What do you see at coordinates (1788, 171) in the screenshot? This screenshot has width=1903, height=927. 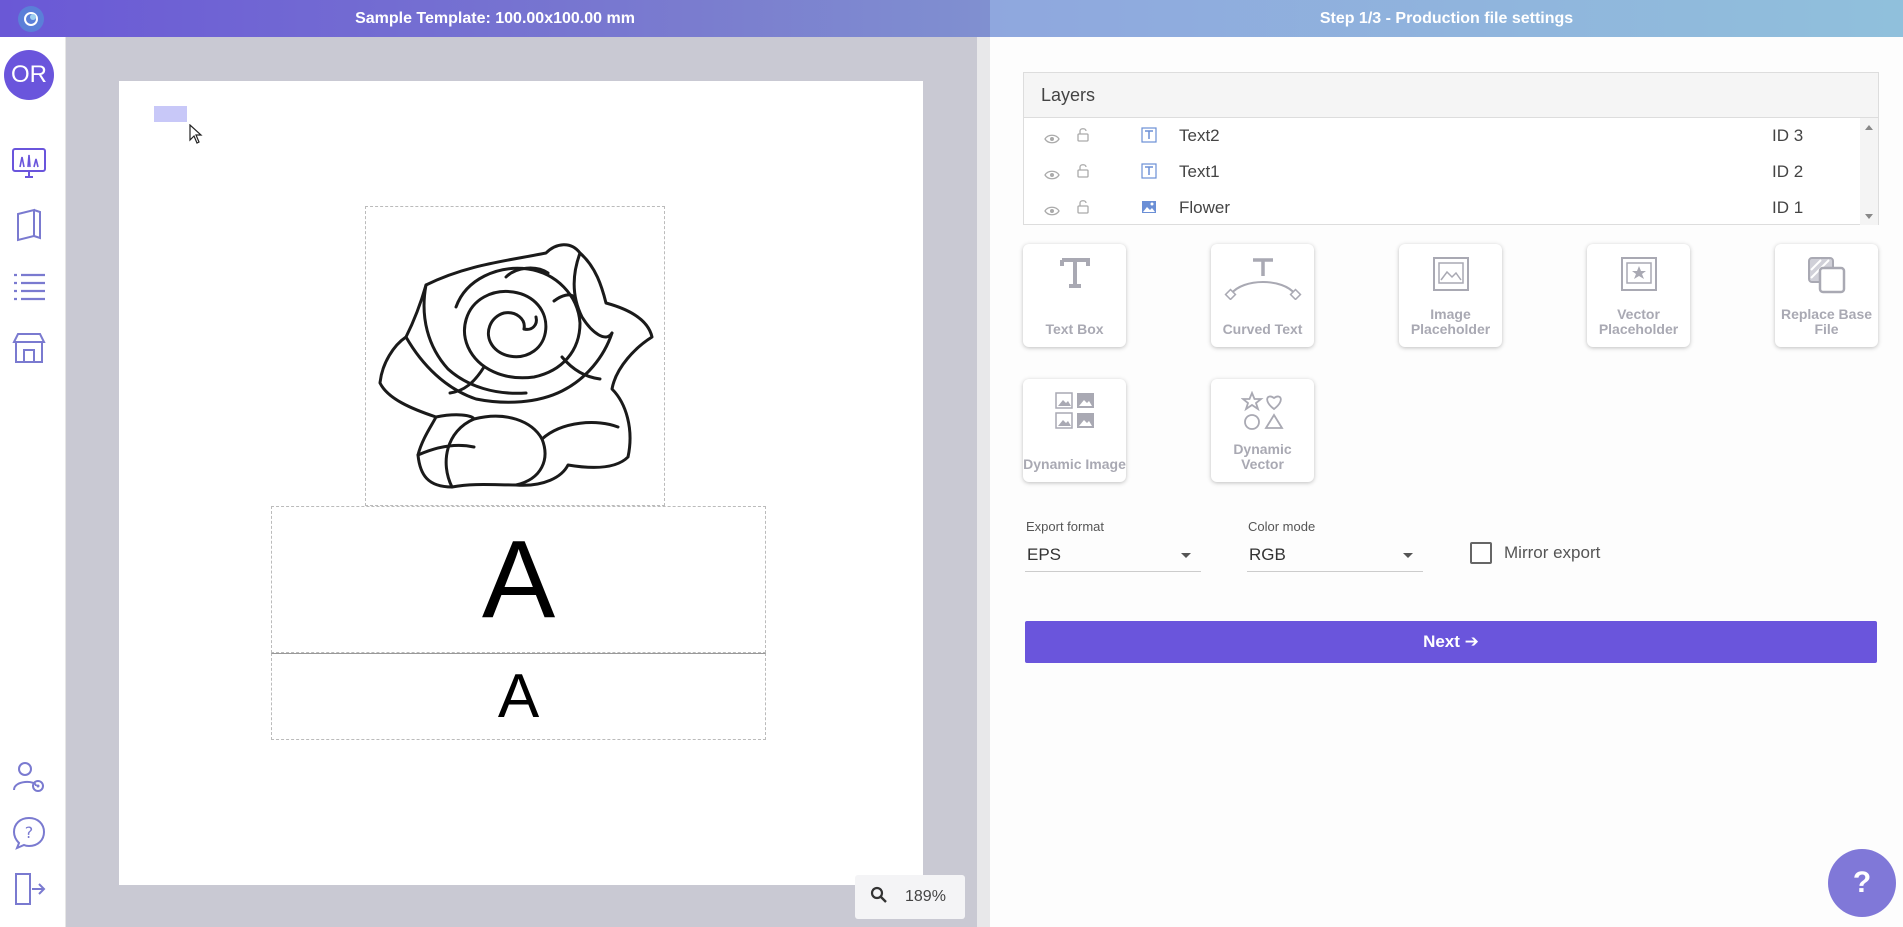 I see `layer-id: ID 2` at bounding box center [1788, 171].